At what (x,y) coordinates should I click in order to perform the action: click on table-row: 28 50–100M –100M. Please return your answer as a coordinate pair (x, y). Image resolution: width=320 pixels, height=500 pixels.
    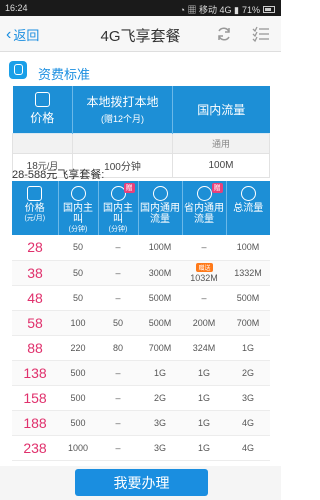
    Looking at the image, I should click on (141, 248).